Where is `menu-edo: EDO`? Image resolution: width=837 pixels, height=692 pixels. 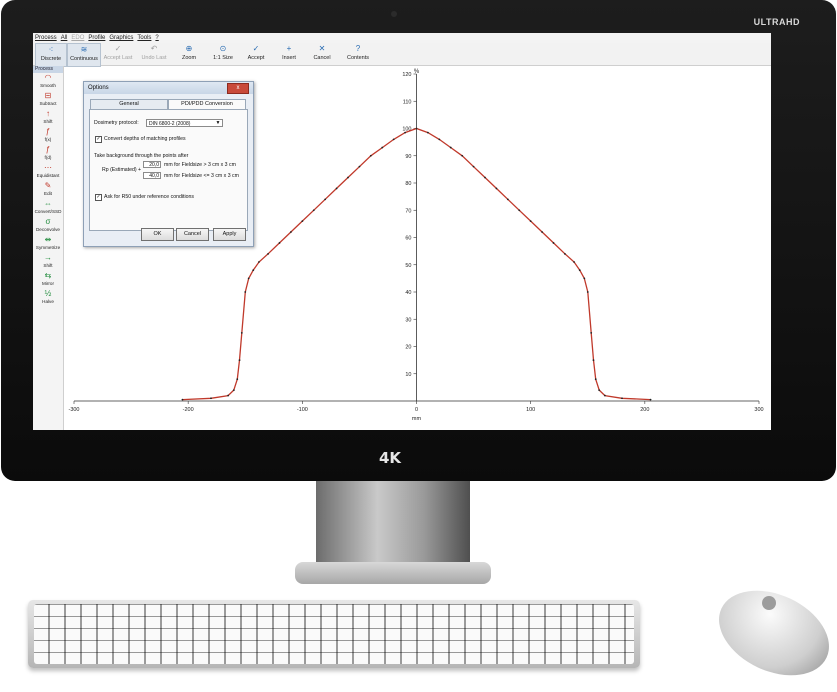 menu-edo: EDO is located at coordinates (77, 38).